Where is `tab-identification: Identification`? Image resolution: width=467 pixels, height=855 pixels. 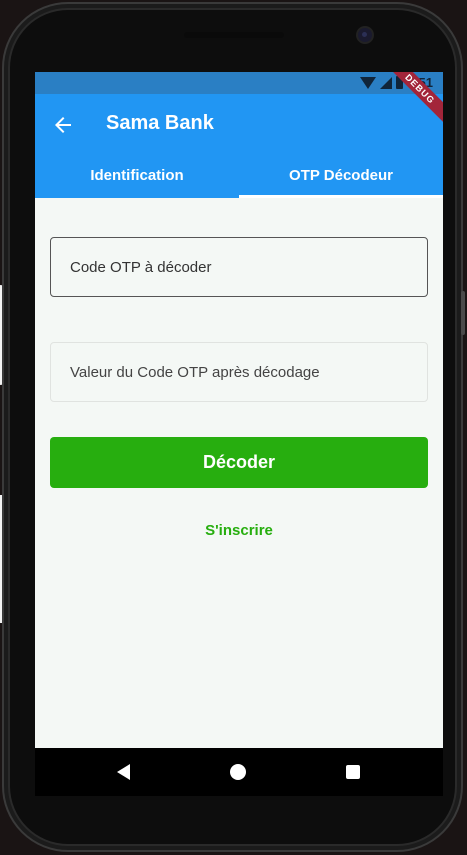 tab-identification: Identification is located at coordinates (137, 176).